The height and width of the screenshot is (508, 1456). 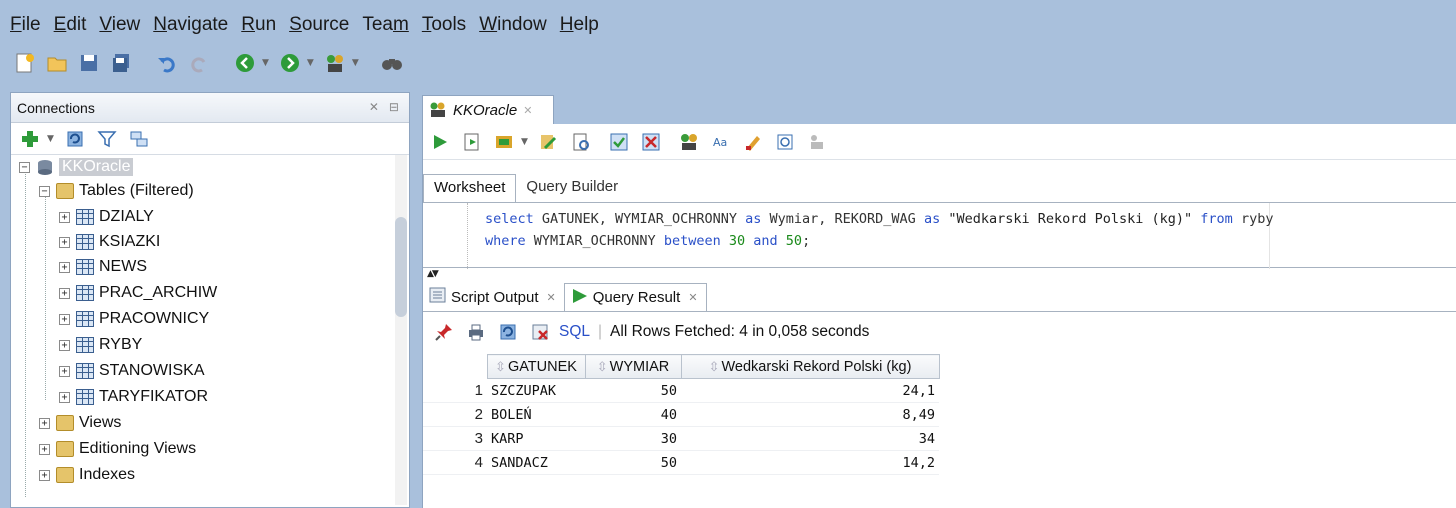 What do you see at coordinates (721, 142) in the screenshot?
I see `format-icon: Aa` at bounding box center [721, 142].